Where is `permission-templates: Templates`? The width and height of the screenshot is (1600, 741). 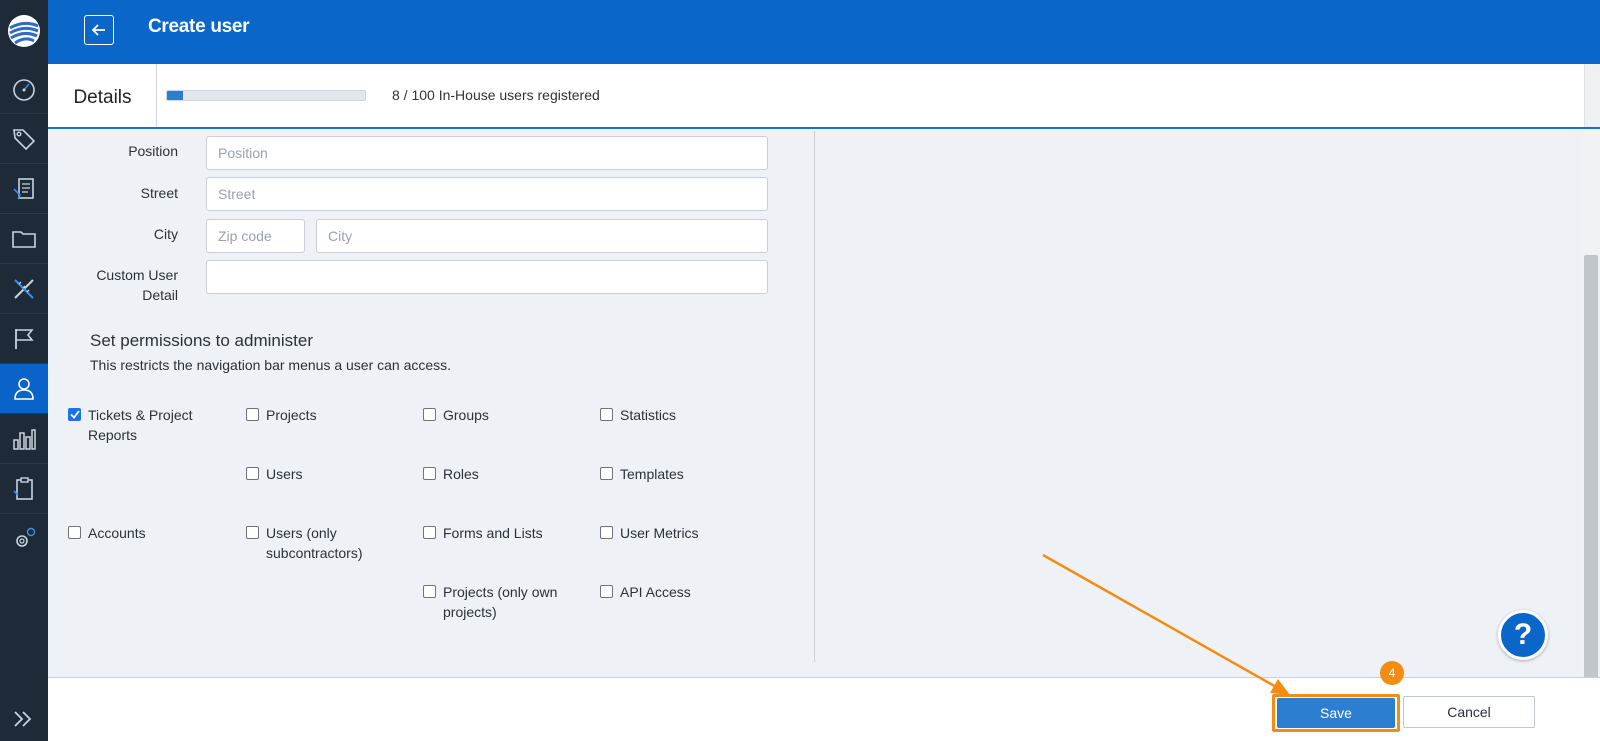
permission-templates: Templates is located at coordinates (642, 474).